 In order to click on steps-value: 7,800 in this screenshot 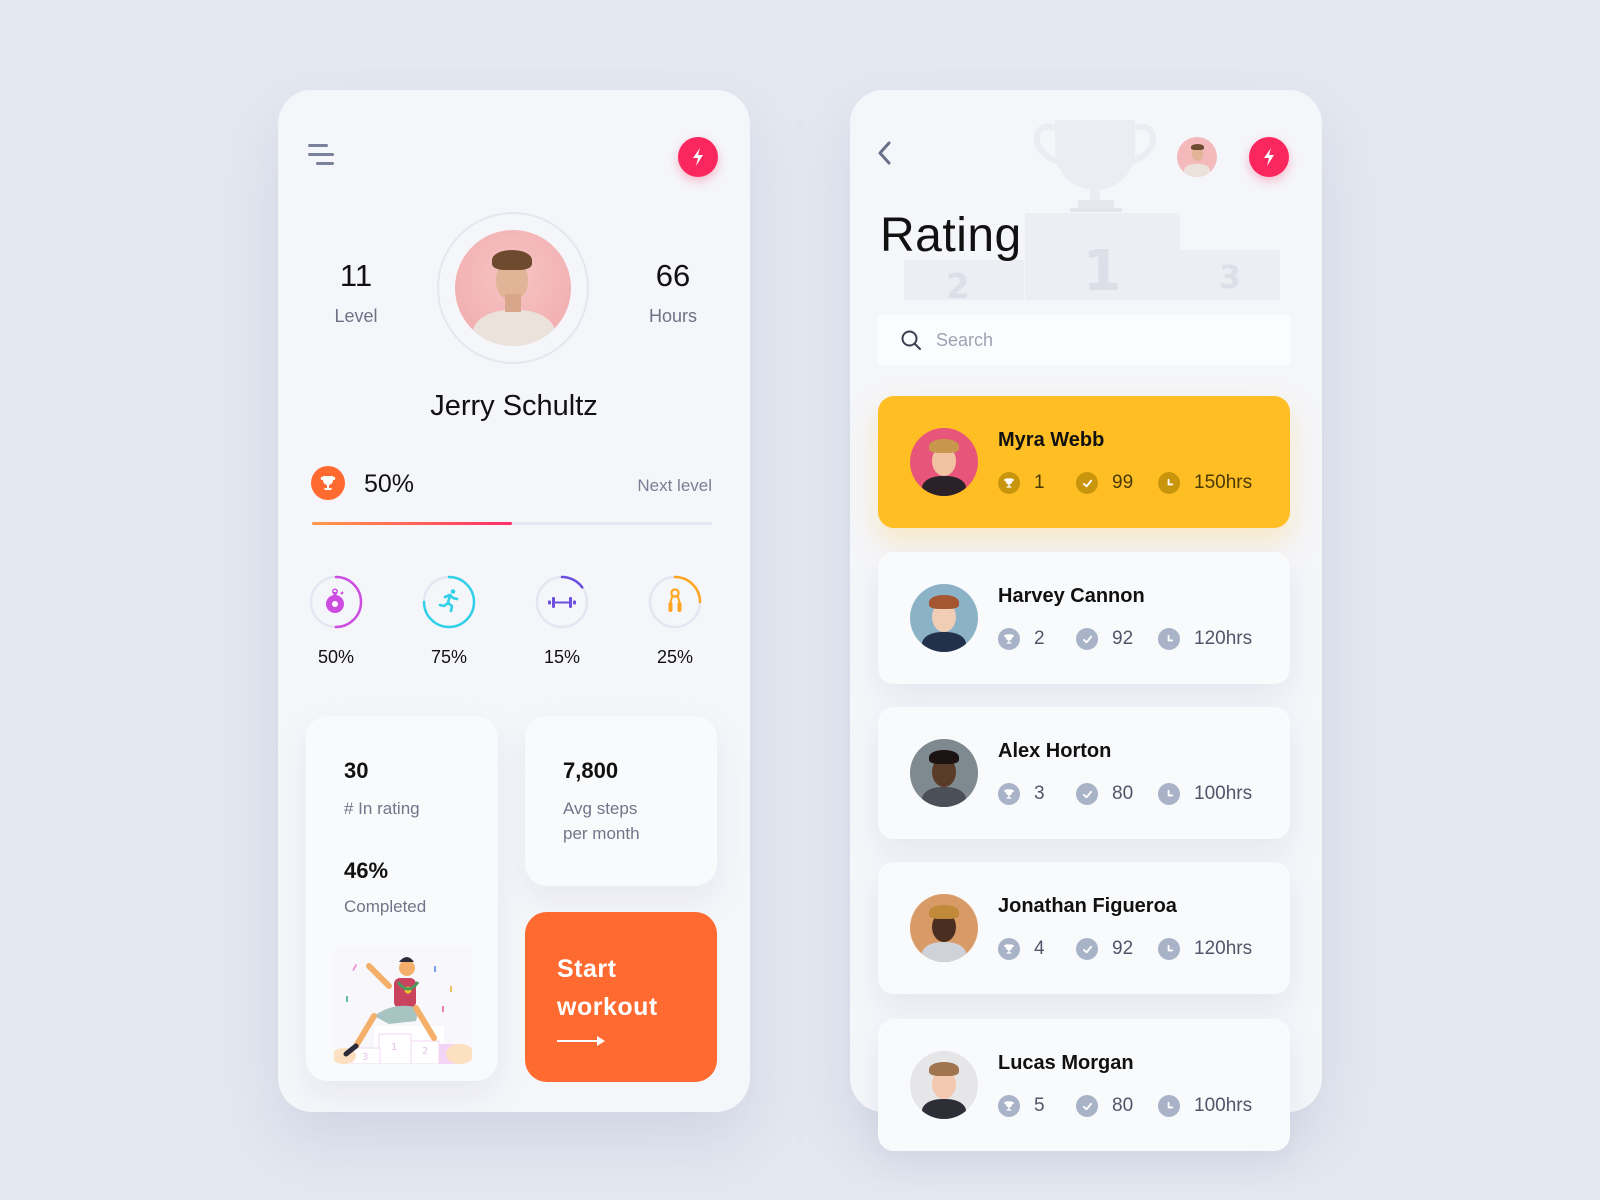, I will do `click(591, 770)`.